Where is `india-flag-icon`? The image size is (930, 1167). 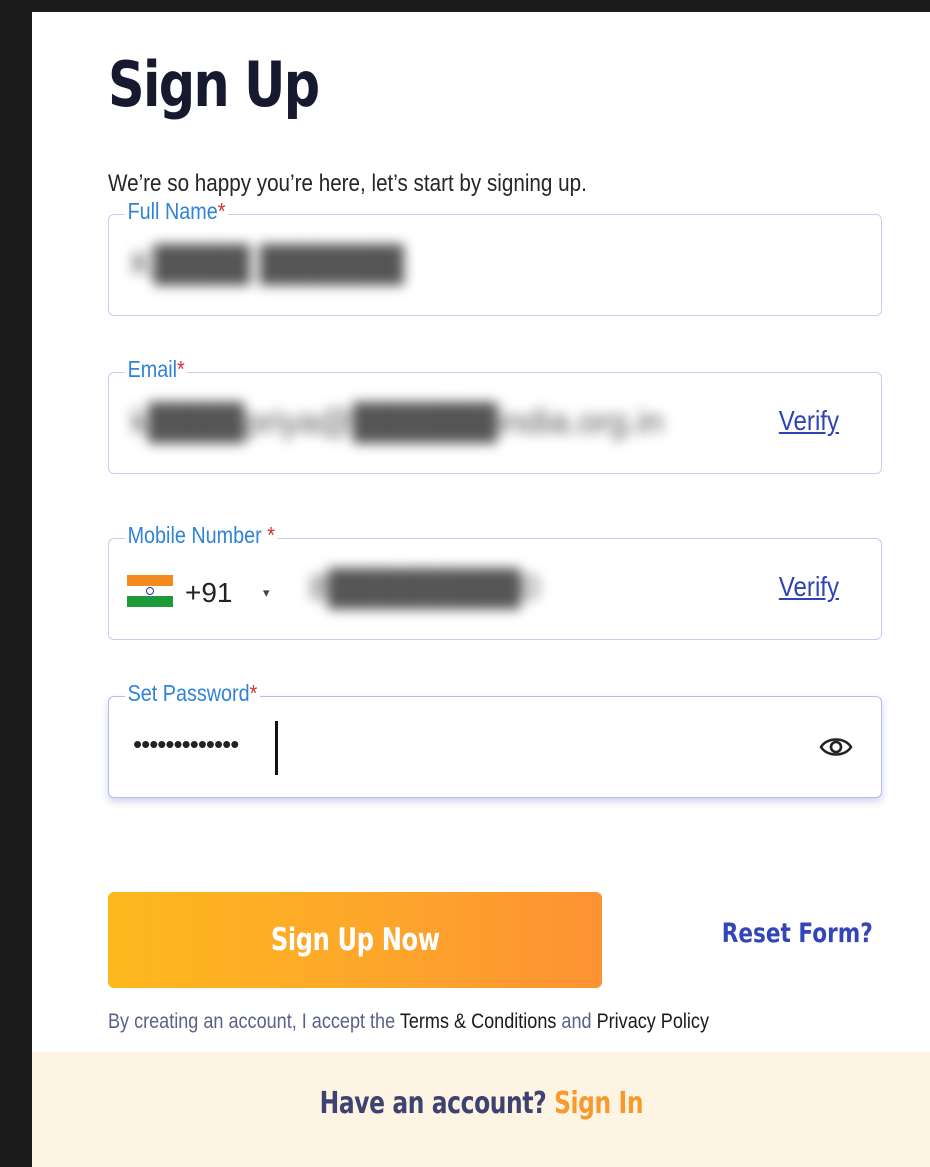
india-flag-icon is located at coordinates (150, 591).